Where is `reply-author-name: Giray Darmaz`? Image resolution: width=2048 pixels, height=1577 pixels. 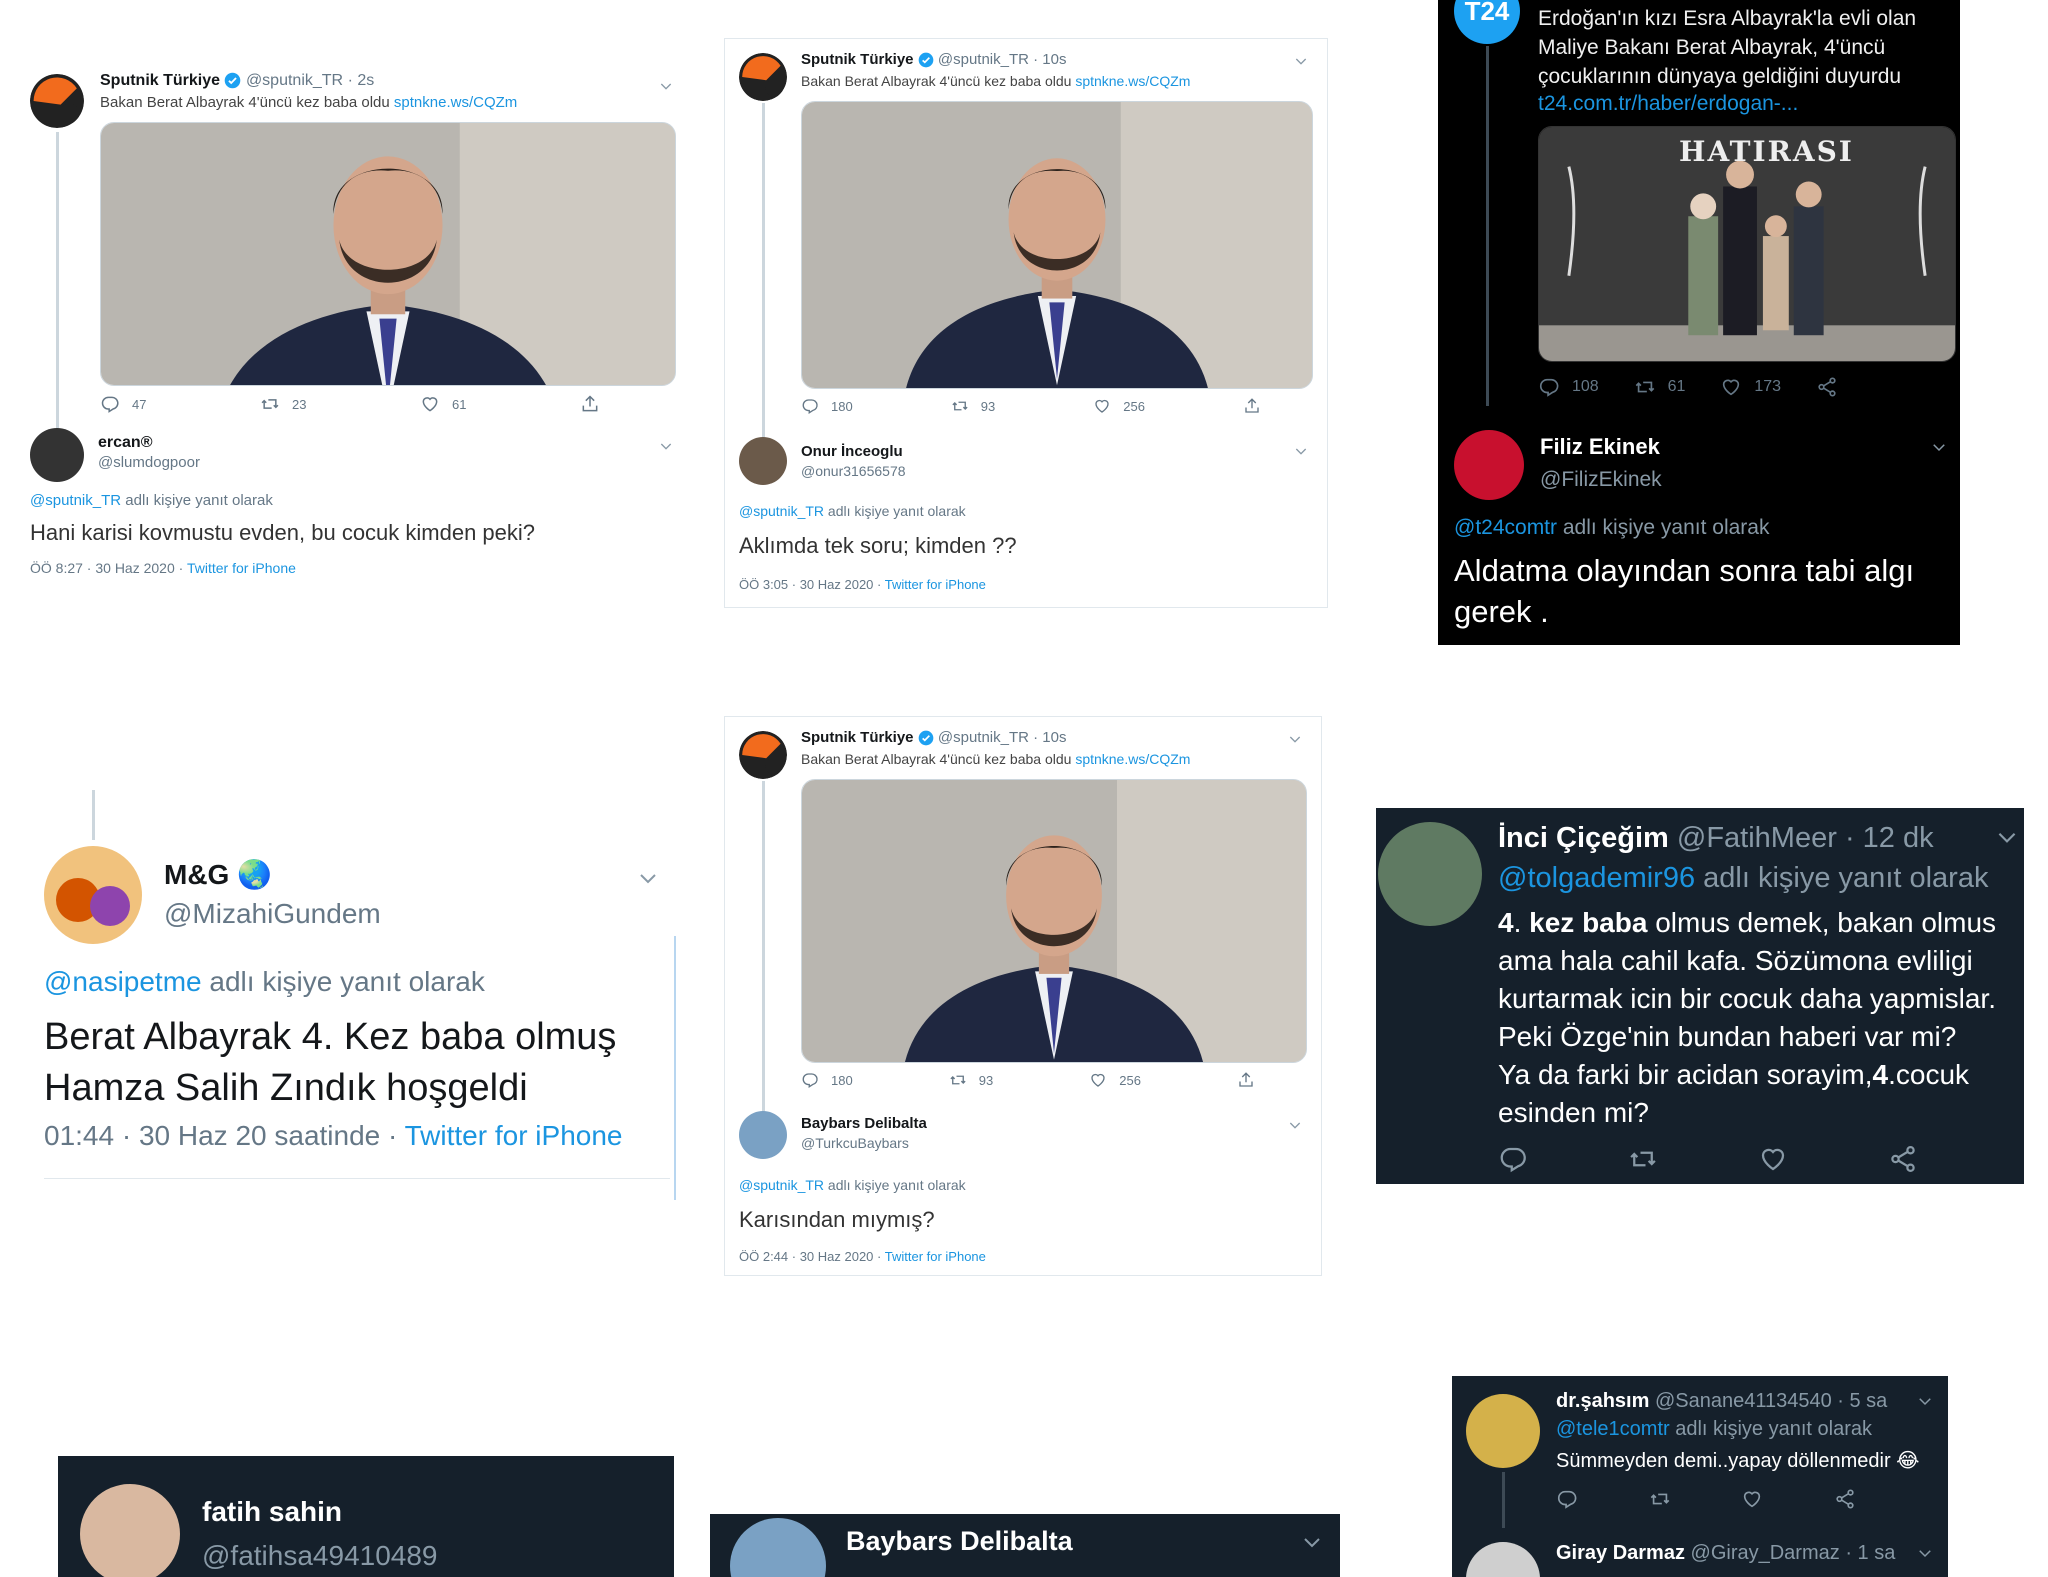 reply-author-name: Giray Darmaz is located at coordinates (1620, 1553).